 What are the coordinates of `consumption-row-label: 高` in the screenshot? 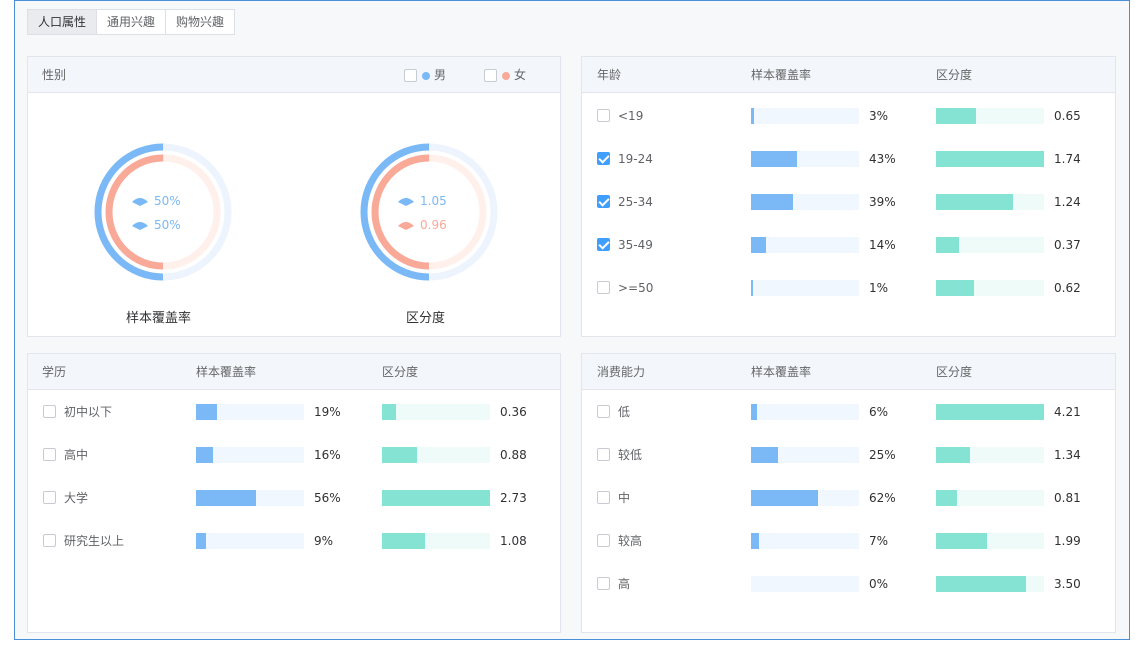 It's located at (624, 584).